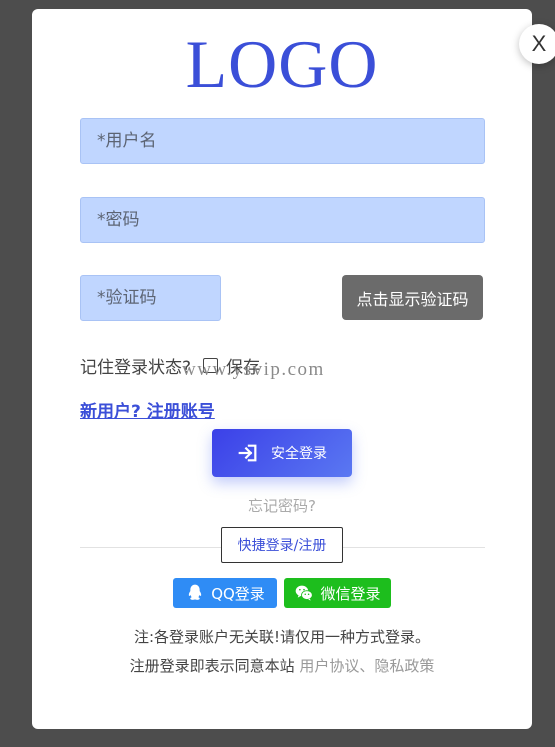  Describe the element at coordinates (299, 454) in the screenshot. I see `login-label: 安全登录` at that location.